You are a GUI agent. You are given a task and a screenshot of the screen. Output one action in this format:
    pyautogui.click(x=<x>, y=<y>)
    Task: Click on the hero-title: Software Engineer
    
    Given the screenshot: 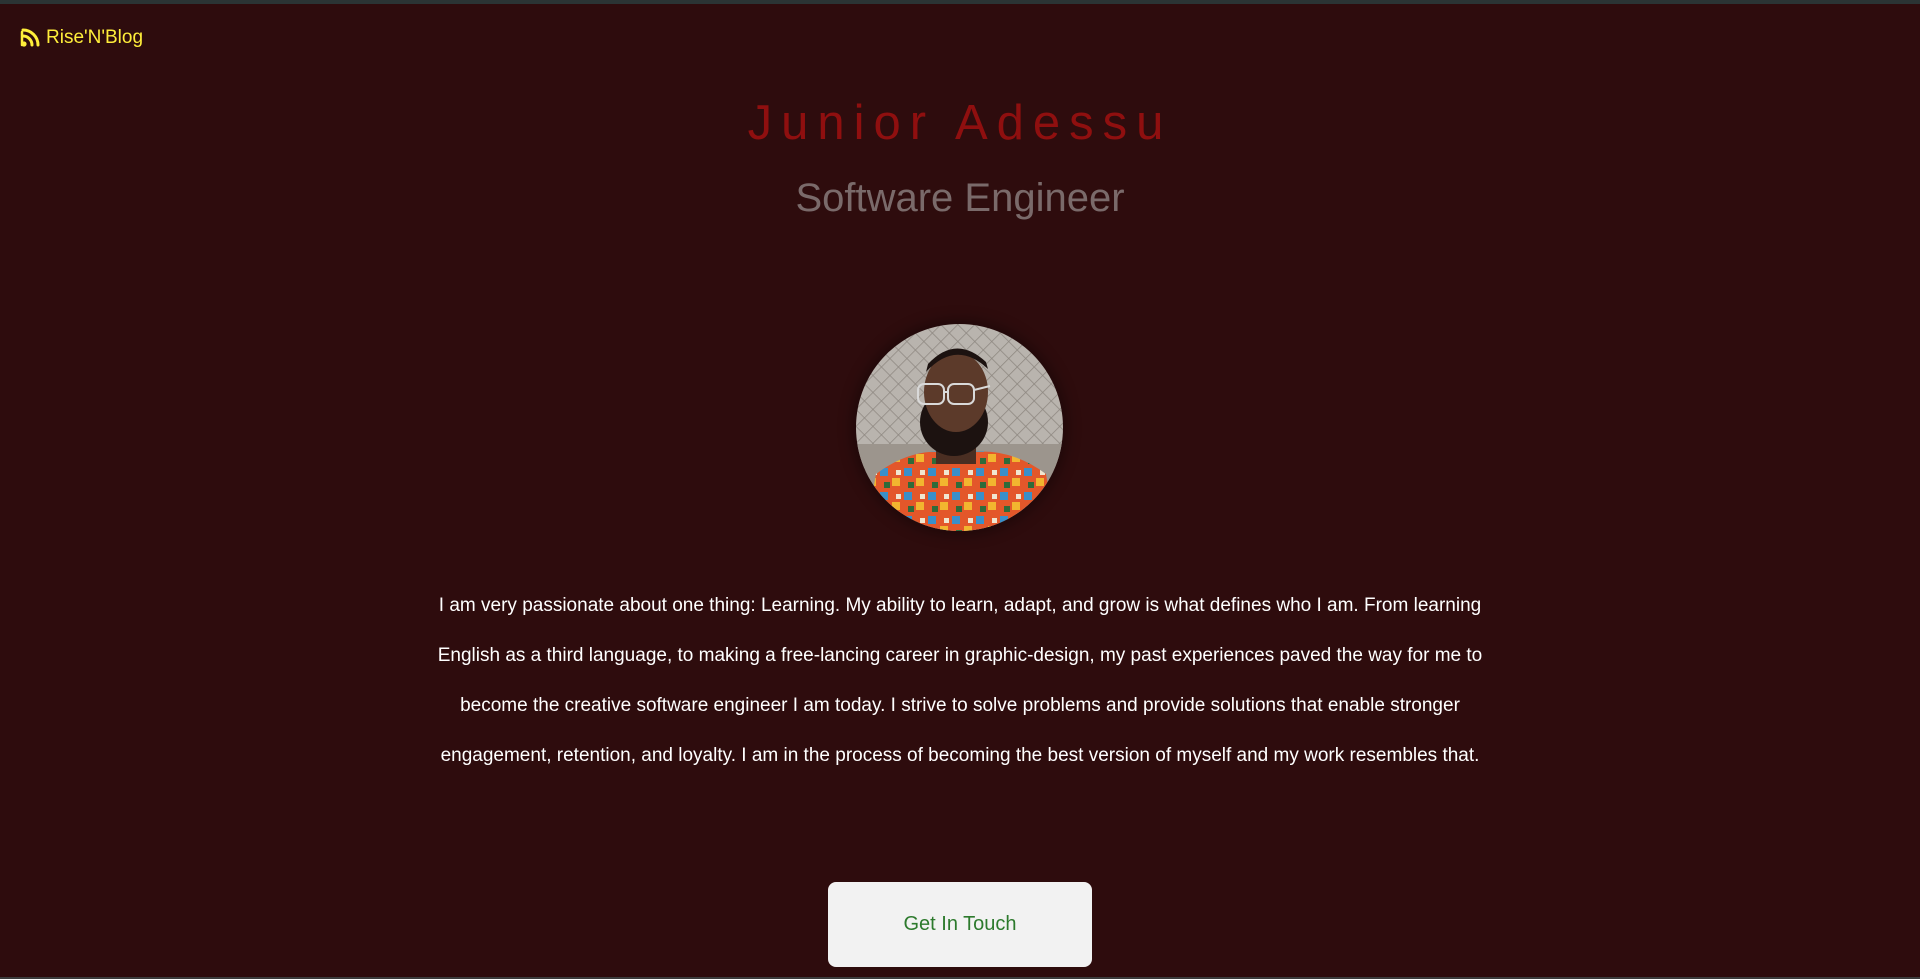 What is the action you would take?
    pyautogui.click(x=960, y=198)
    